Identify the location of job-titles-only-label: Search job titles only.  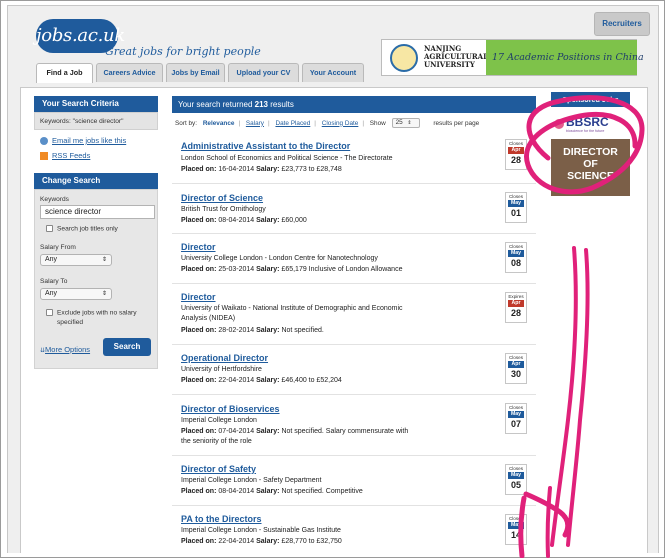
(87, 229).